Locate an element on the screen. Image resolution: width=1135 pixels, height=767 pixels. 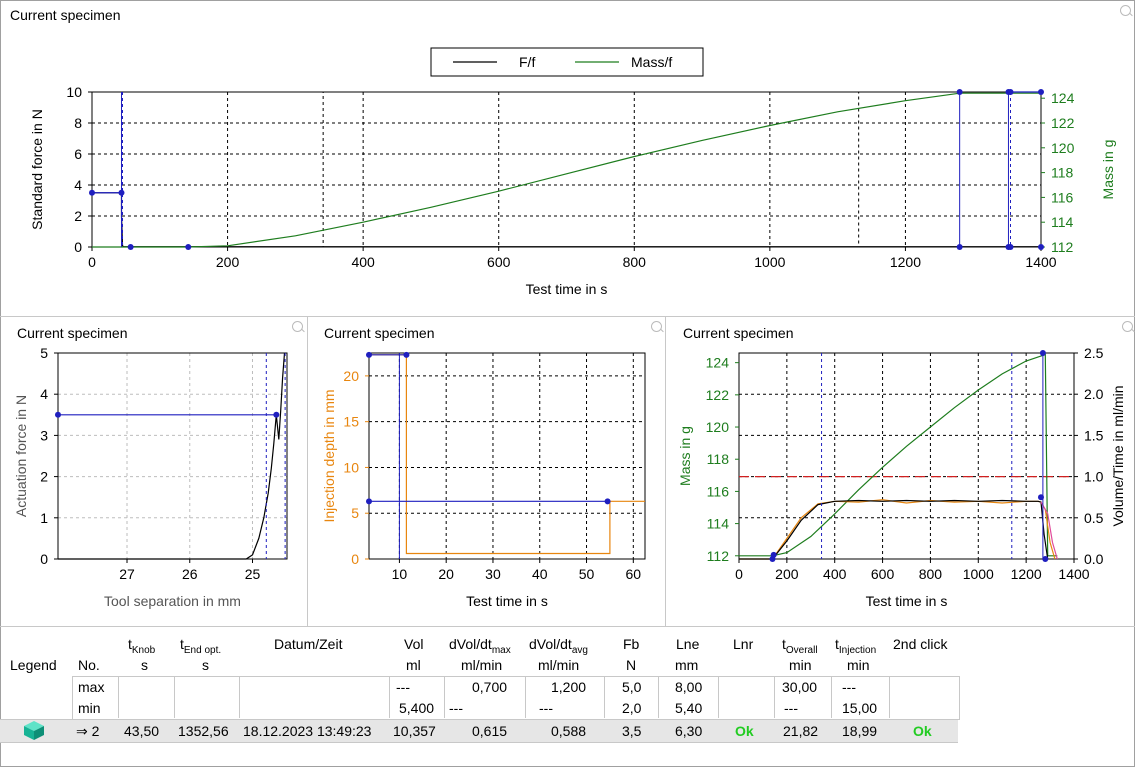
min-fb: 2,0 is located at coordinates (632, 708).